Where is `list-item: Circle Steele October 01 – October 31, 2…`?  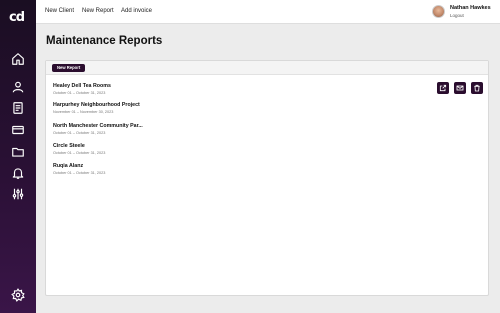 list-item: Circle Steele October 01 – October 31, 2… is located at coordinates (79, 149).